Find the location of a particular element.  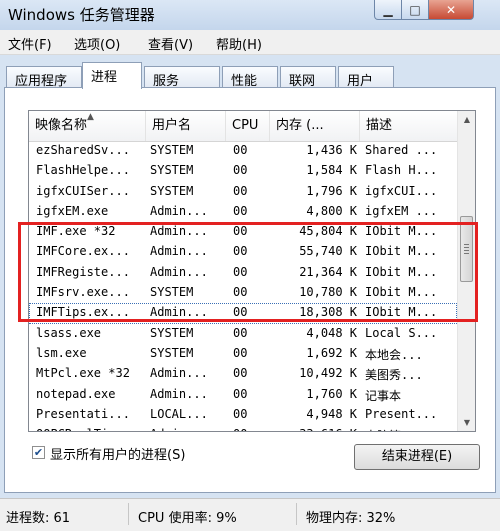

menu-help: 帮助(H) is located at coordinates (239, 43).